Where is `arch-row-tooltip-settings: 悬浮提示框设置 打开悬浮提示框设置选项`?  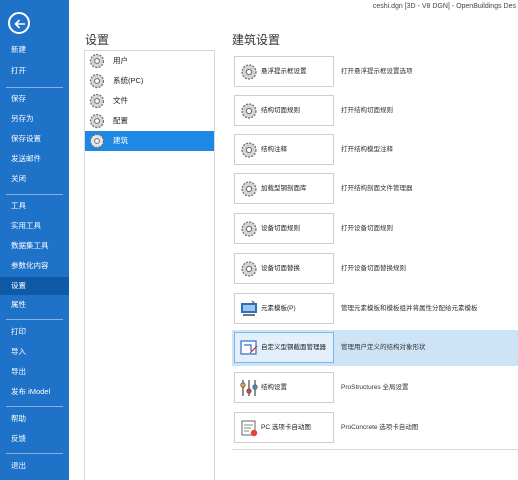
arch-row-tooltip-settings: 悬浮提示框设置 打开悬浮提示框设置选项 is located at coordinates (375, 72).